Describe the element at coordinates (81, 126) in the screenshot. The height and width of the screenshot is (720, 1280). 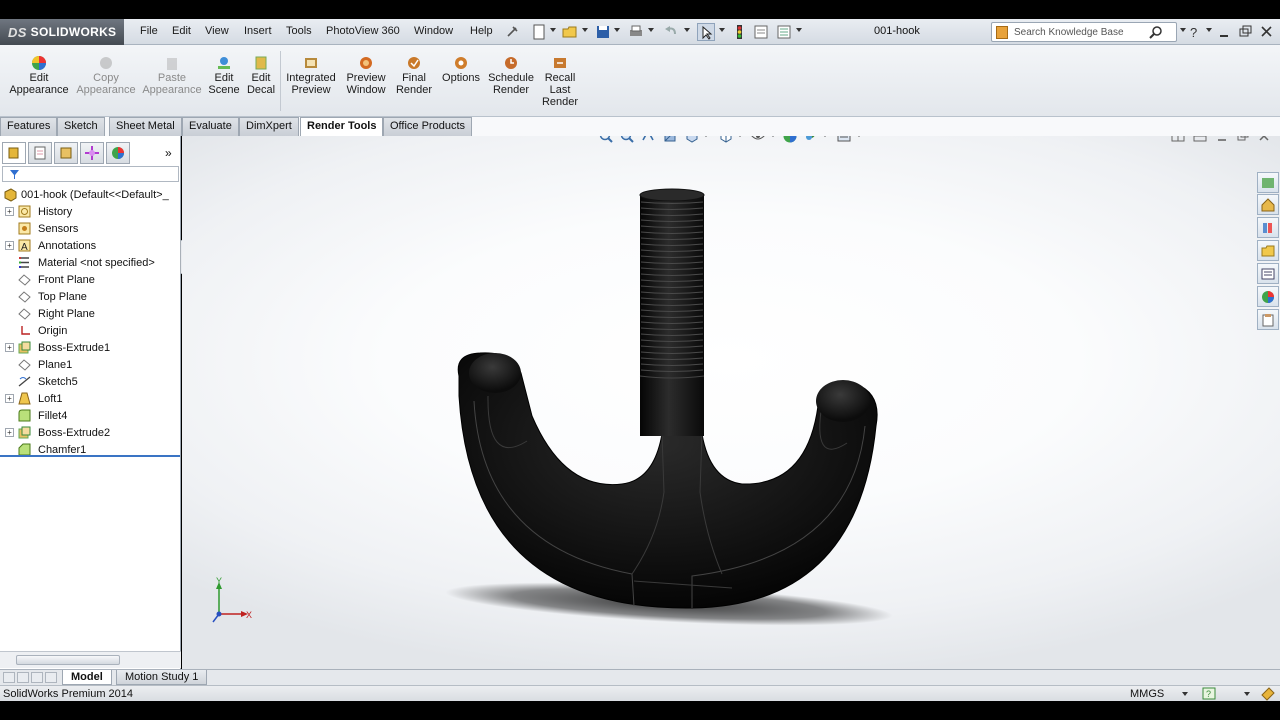
I see `tab-sketch: Sketch` at that location.